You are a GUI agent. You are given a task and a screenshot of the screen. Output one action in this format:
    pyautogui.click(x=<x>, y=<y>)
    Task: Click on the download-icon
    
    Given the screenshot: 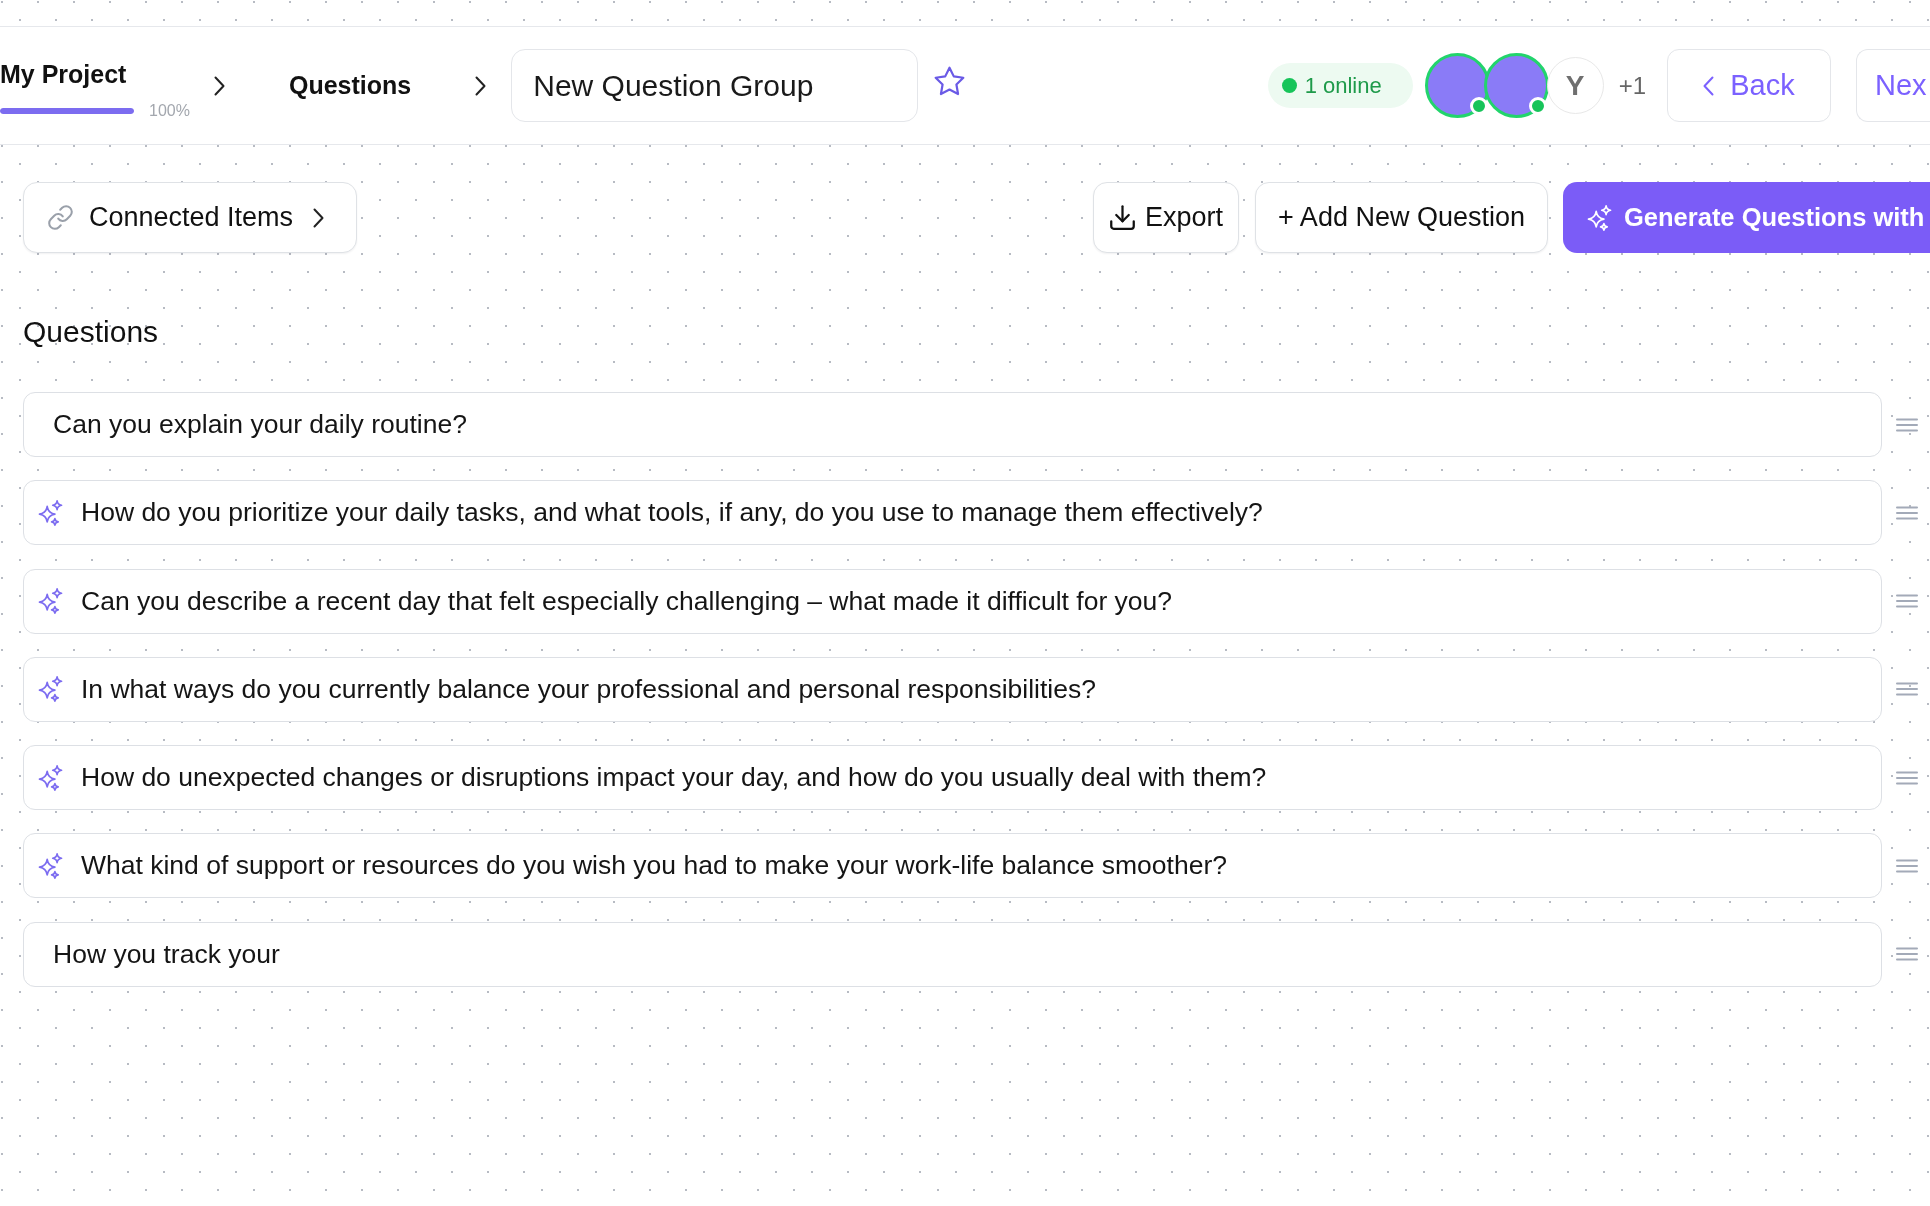 What is the action you would take?
    pyautogui.click(x=1123, y=217)
    